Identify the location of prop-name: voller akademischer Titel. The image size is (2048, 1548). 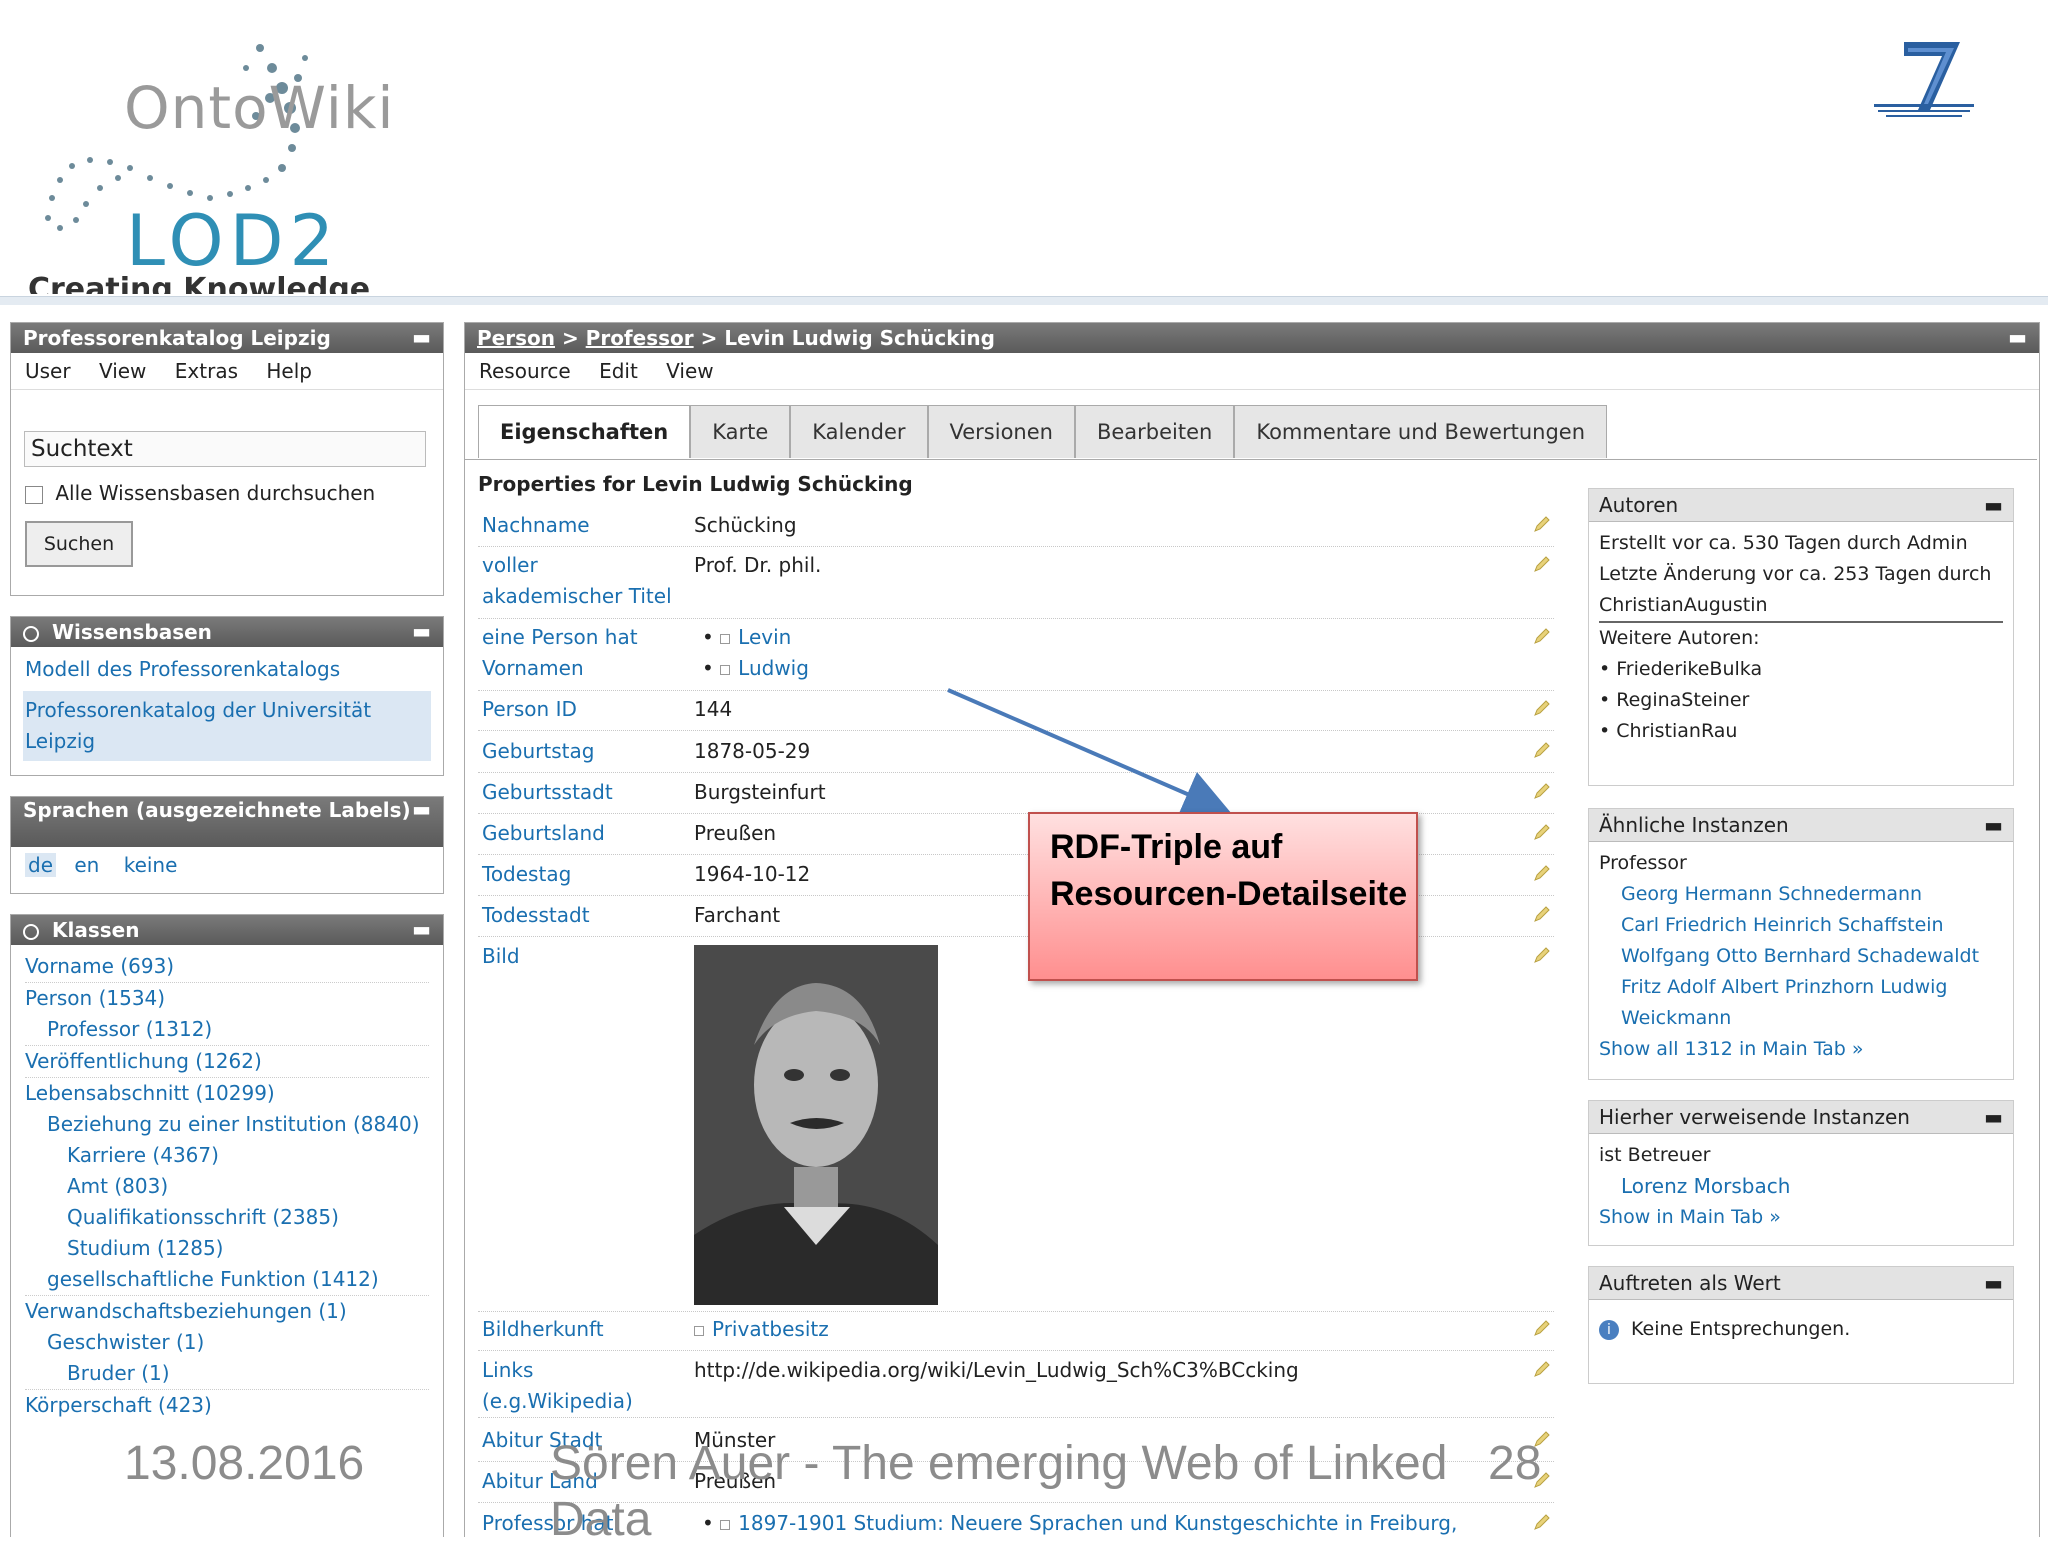
(582, 581).